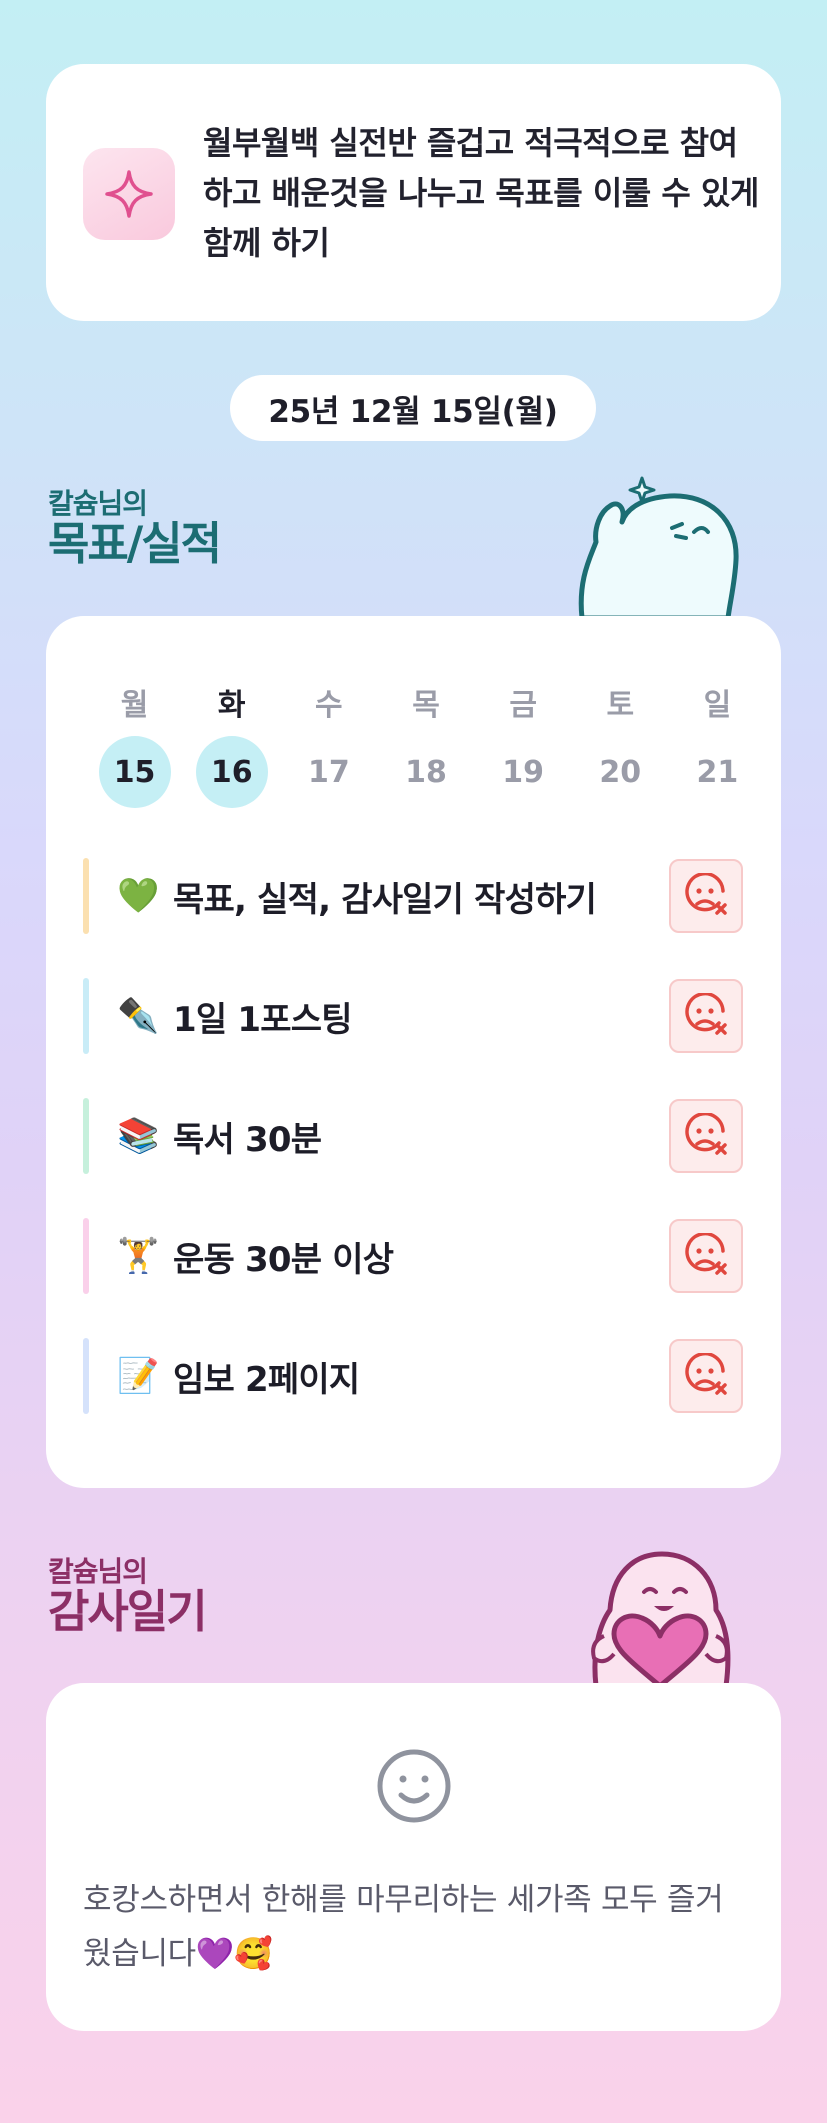 Image resolution: width=827 pixels, height=2123 pixels. I want to click on task-item: ✒️ 1일 1포스팅, so click(413, 1016).